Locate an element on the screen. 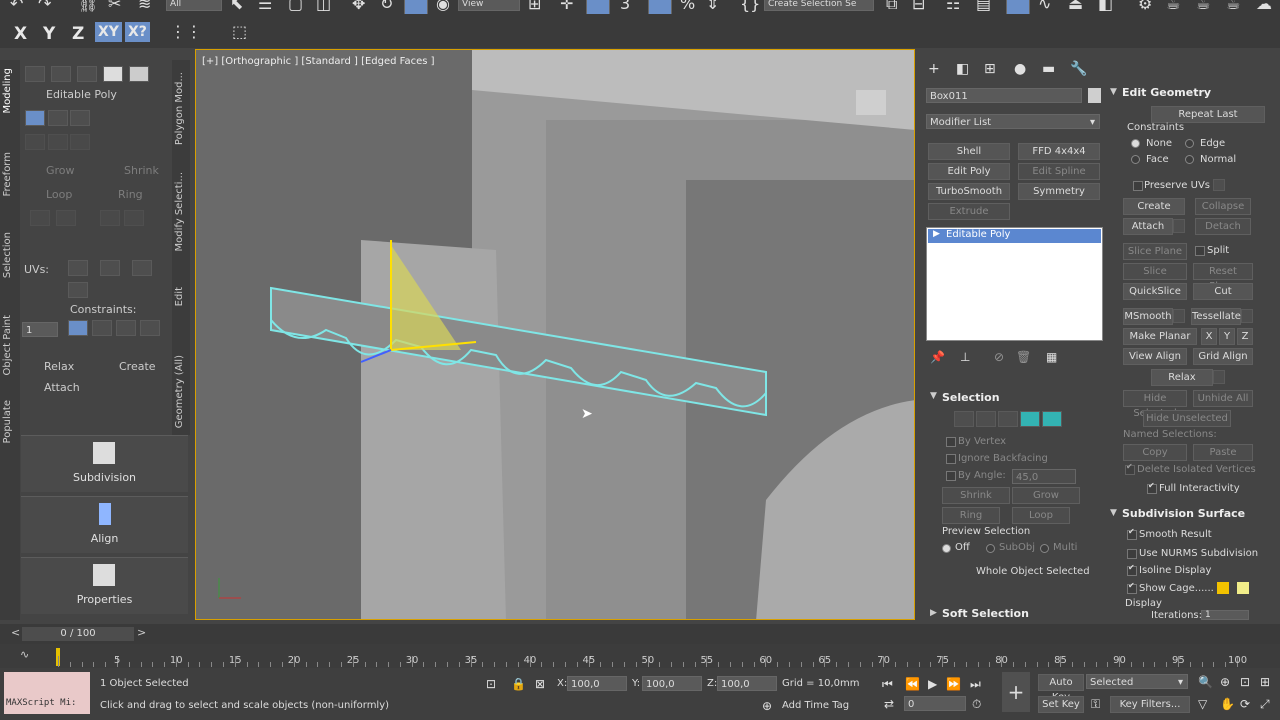  unhide-all-button: Unhide All is located at coordinates (1223, 398).